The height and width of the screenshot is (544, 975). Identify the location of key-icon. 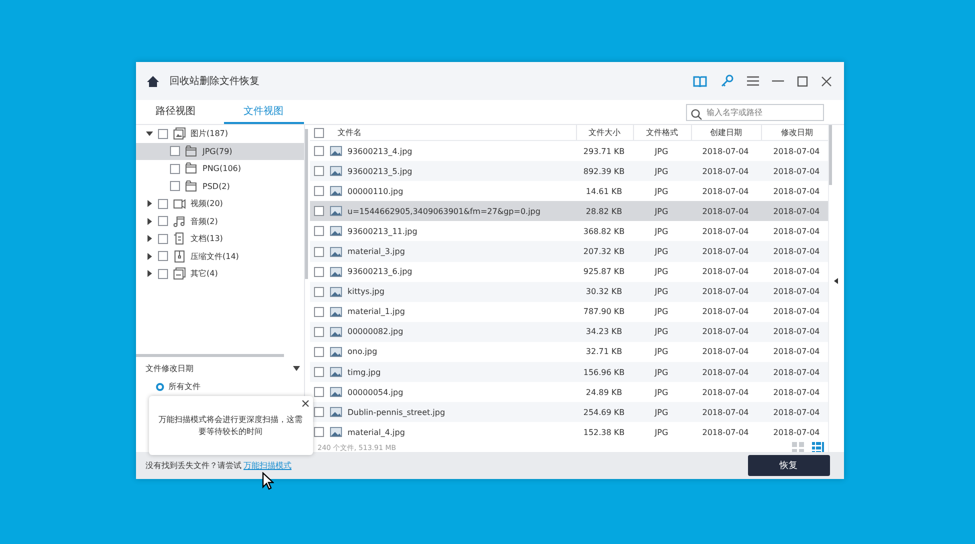
(727, 81).